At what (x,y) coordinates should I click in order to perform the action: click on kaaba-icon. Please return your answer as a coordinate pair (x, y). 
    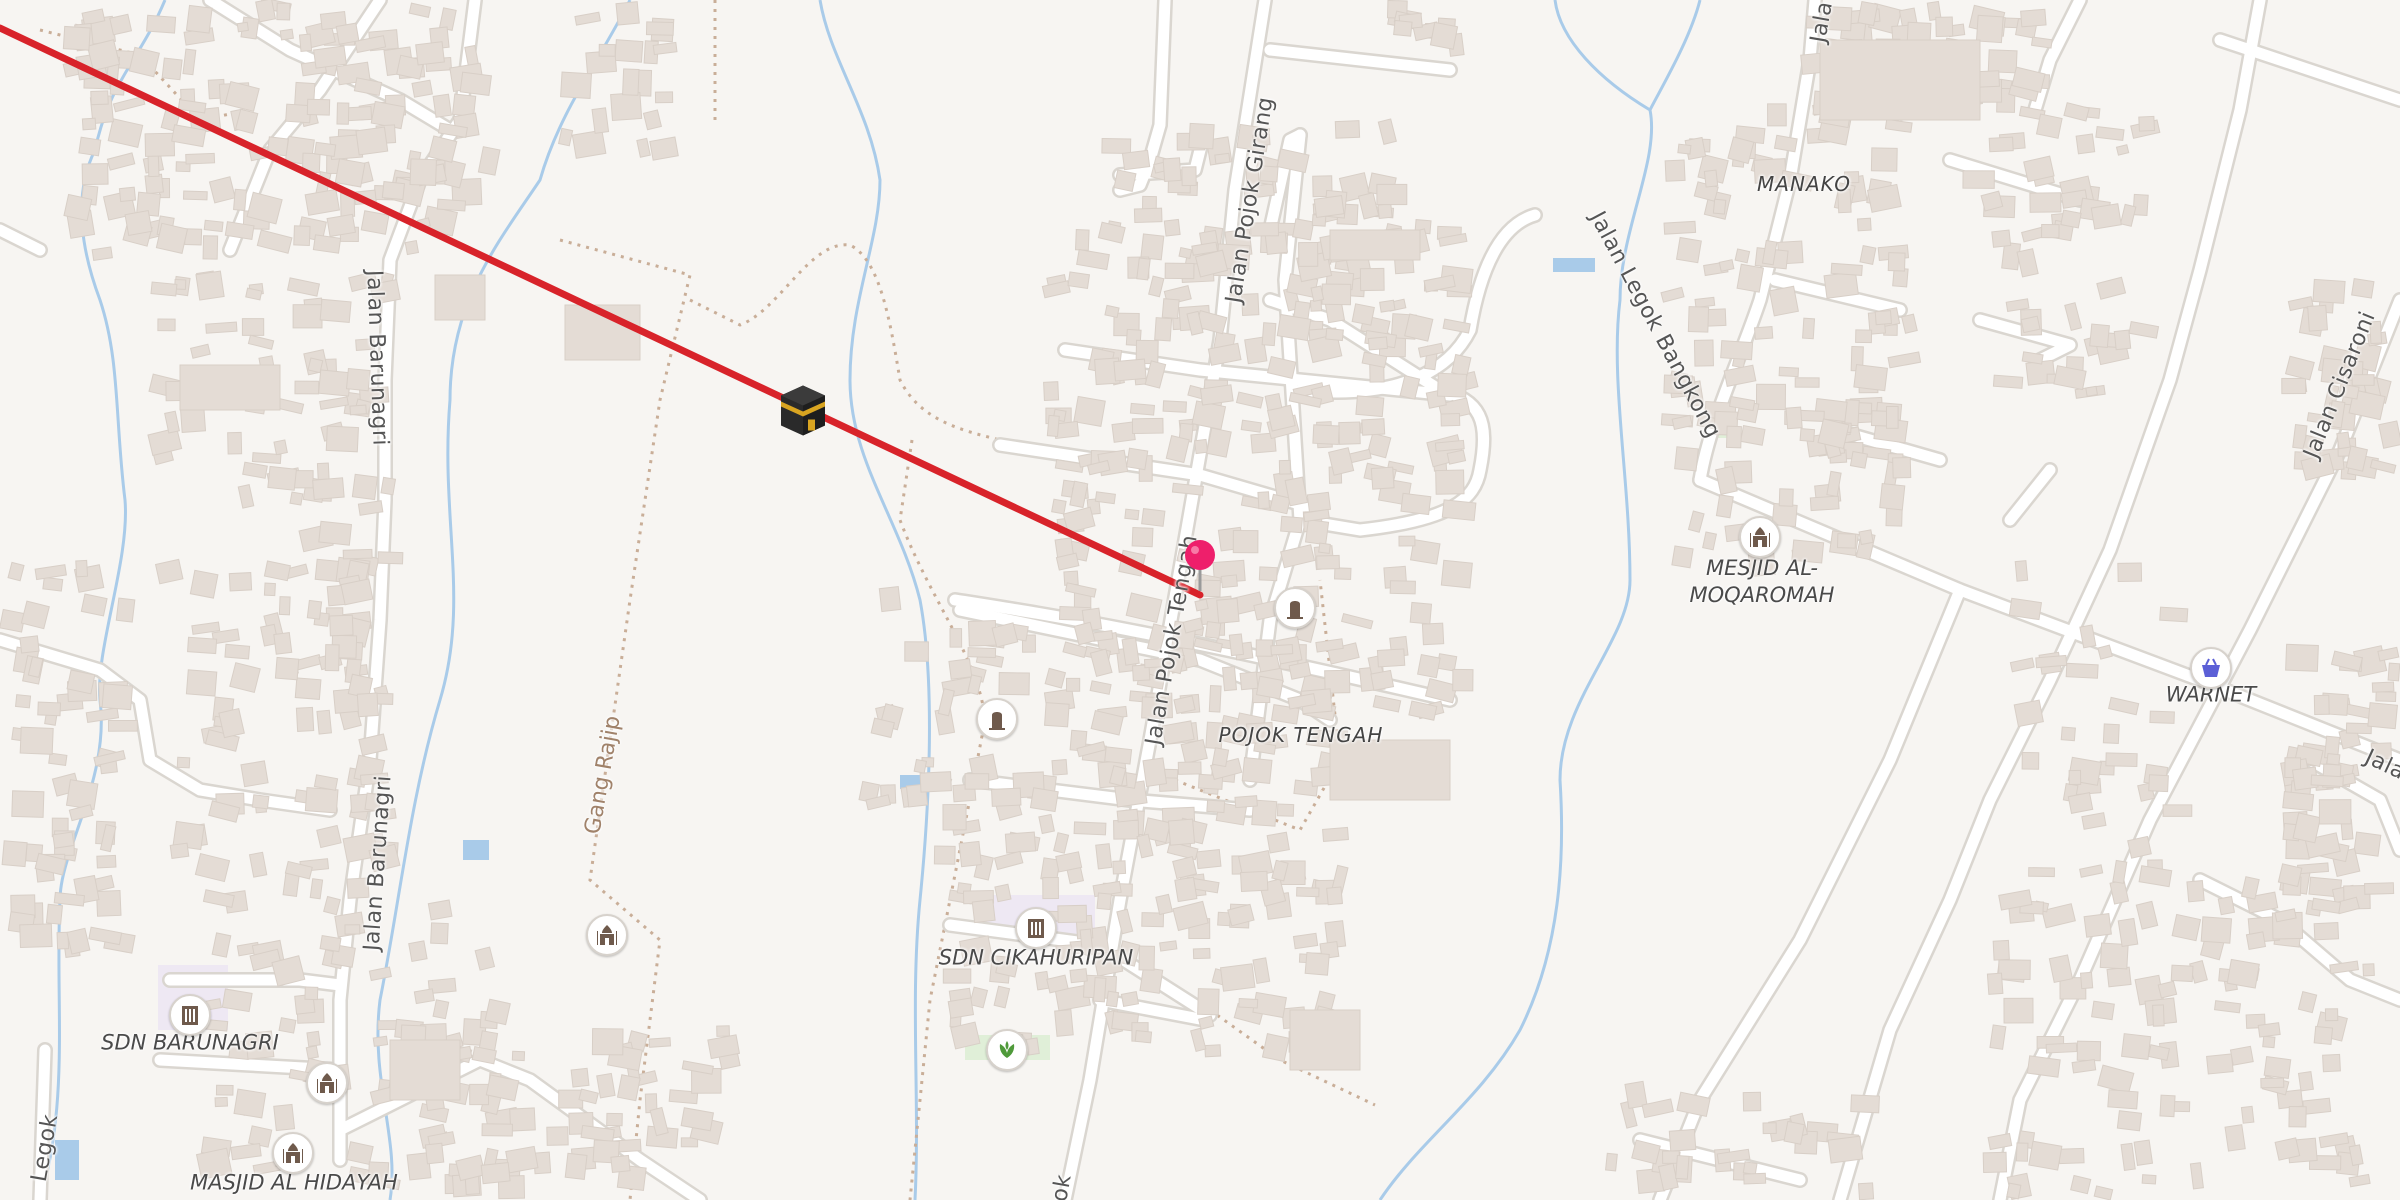
    Looking at the image, I should click on (803, 412).